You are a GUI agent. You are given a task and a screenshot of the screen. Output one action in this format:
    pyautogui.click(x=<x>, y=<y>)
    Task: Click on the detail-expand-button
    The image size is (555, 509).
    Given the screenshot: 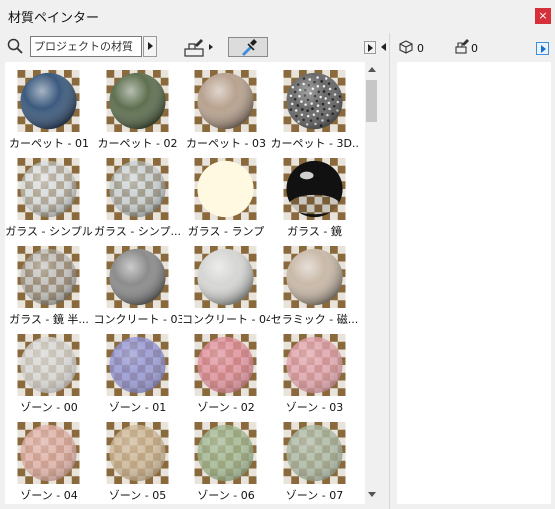 What is the action you would take?
    pyautogui.click(x=542, y=48)
    